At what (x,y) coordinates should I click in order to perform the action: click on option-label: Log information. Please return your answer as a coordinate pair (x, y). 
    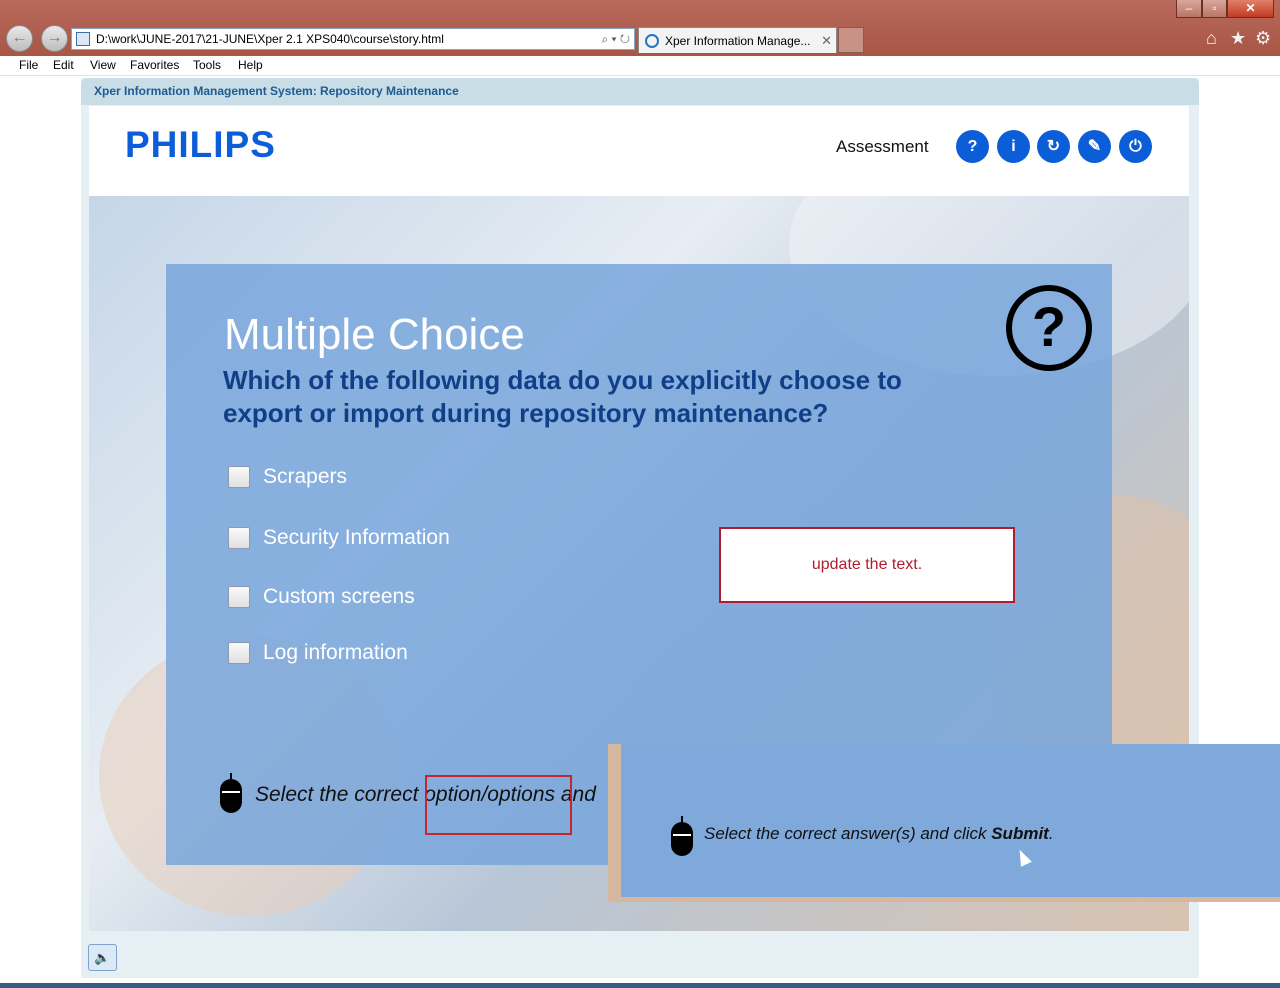
    Looking at the image, I should click on (335, 652).